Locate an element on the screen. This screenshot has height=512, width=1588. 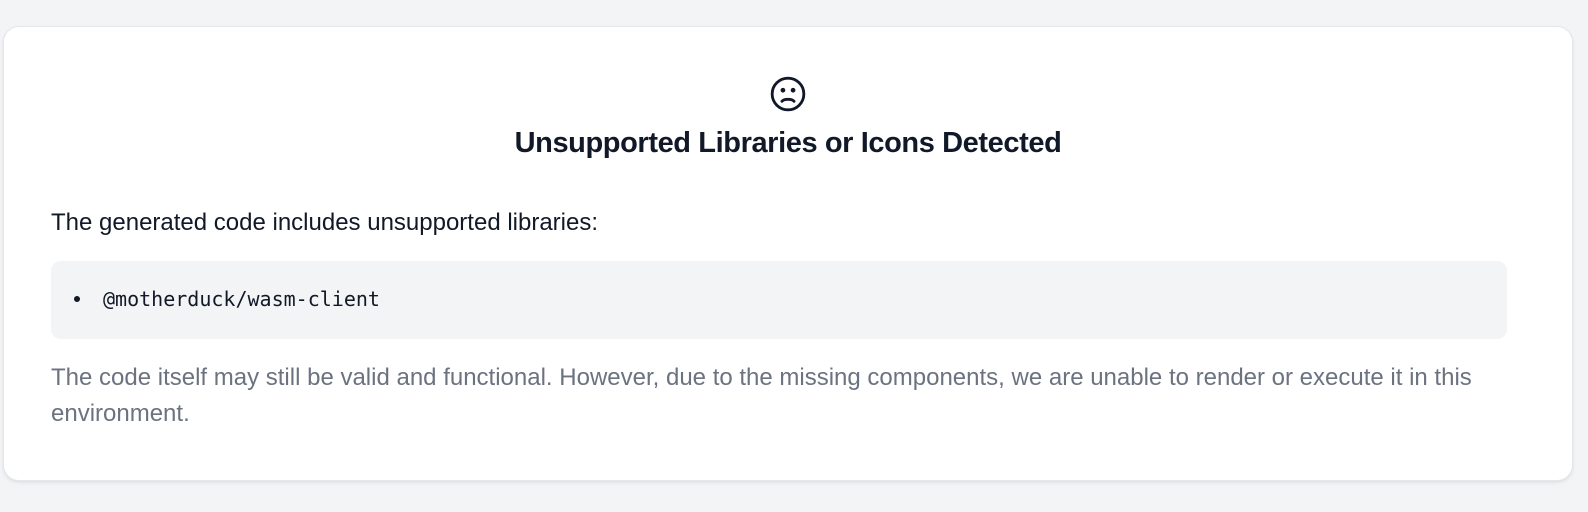
sad-face-icon is located at coordinates (788, 94).